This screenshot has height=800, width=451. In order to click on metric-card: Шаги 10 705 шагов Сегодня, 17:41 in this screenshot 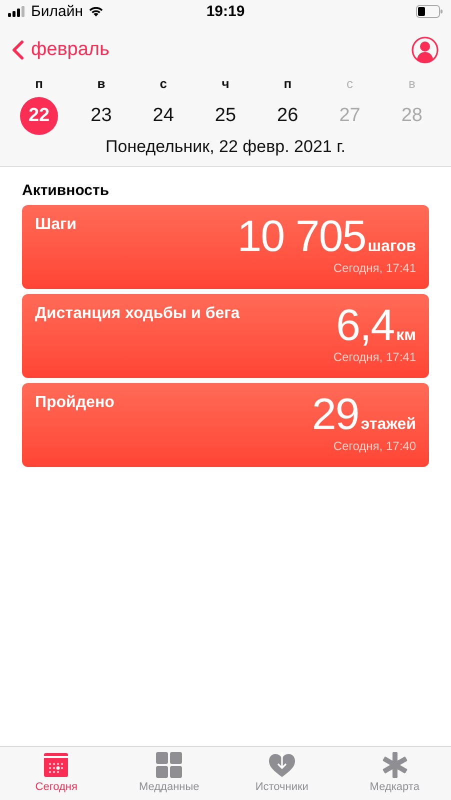, I will do `click(225, 247)`.